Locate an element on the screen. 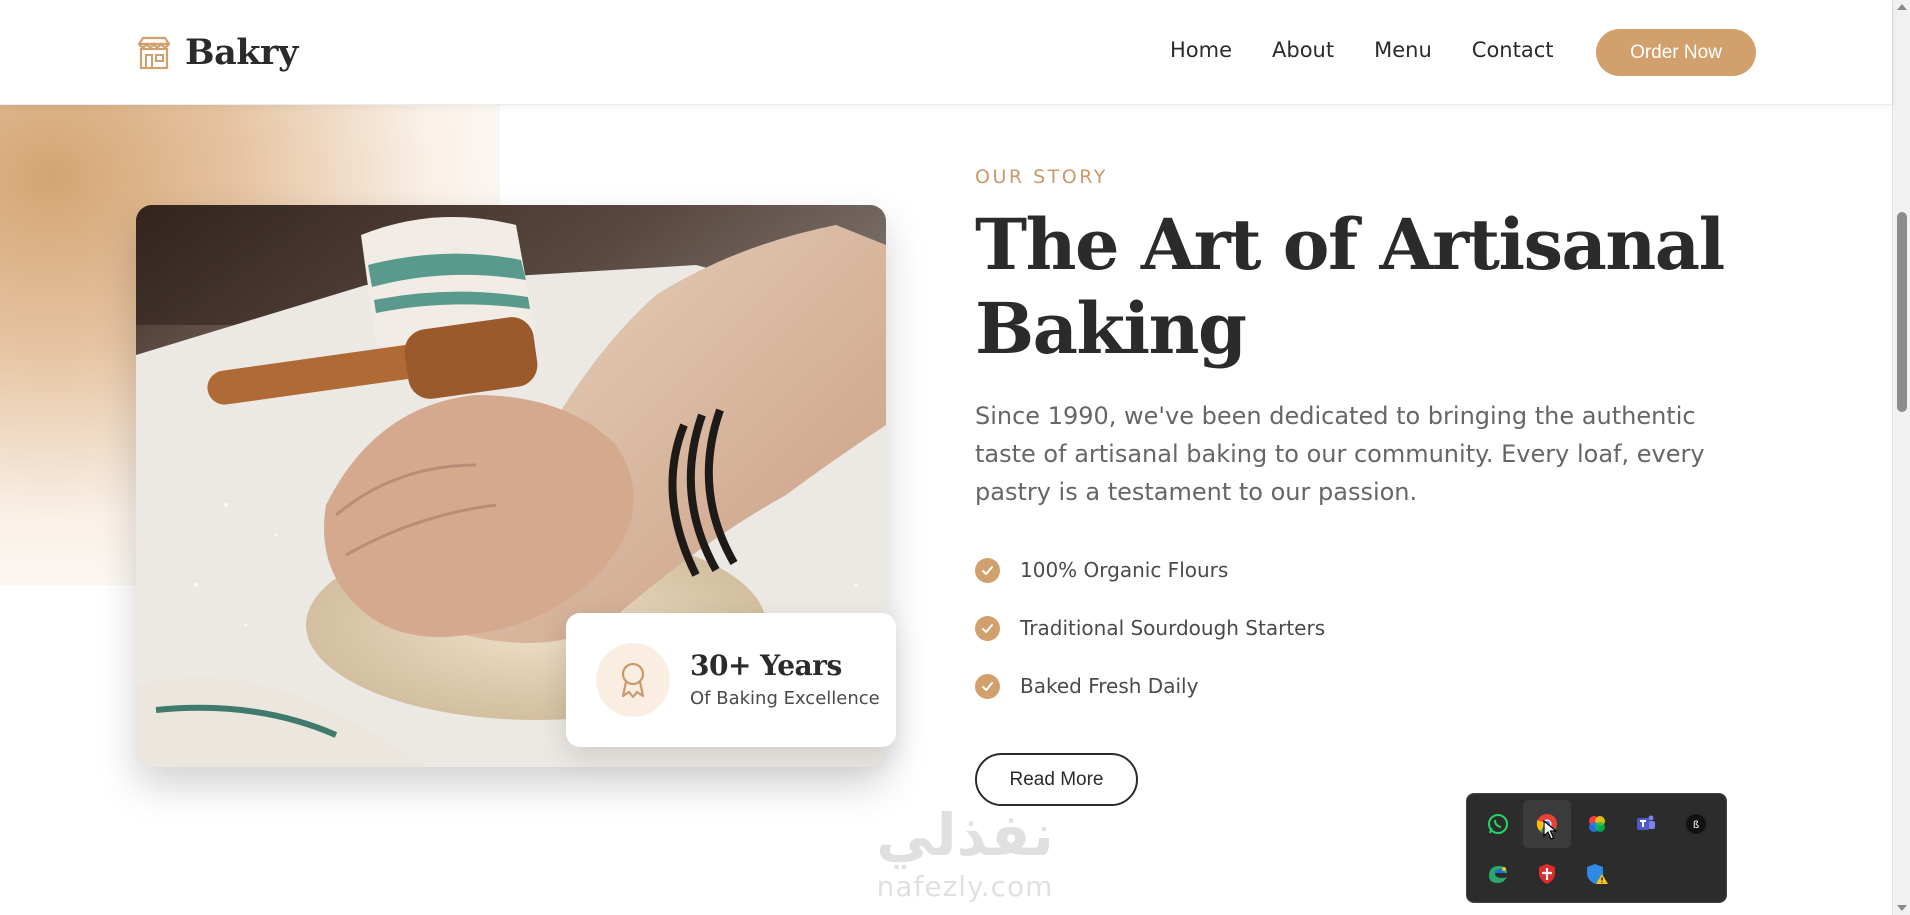 The height and width of the screenshot is (915, 1910). award-icon is located at coordinates (633, 680).